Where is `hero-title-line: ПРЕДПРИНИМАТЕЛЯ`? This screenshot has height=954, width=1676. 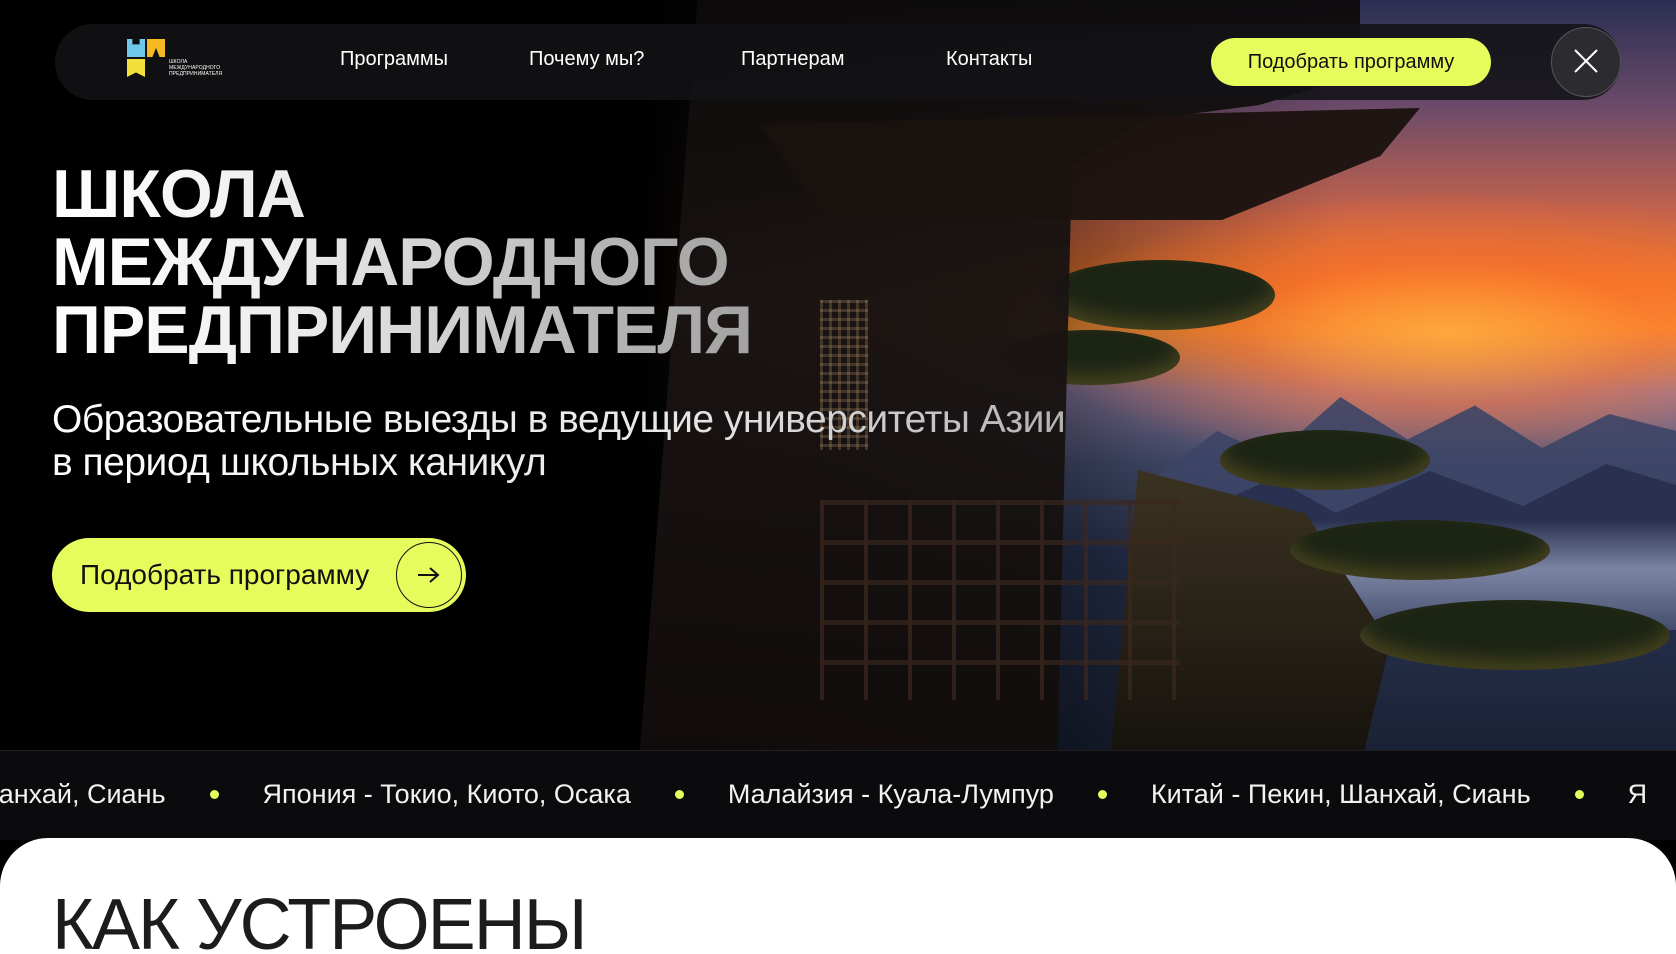 hero-title-line: ПРЕДПРИНИМАТЕЛЯ is located at coordinates (402, 330).